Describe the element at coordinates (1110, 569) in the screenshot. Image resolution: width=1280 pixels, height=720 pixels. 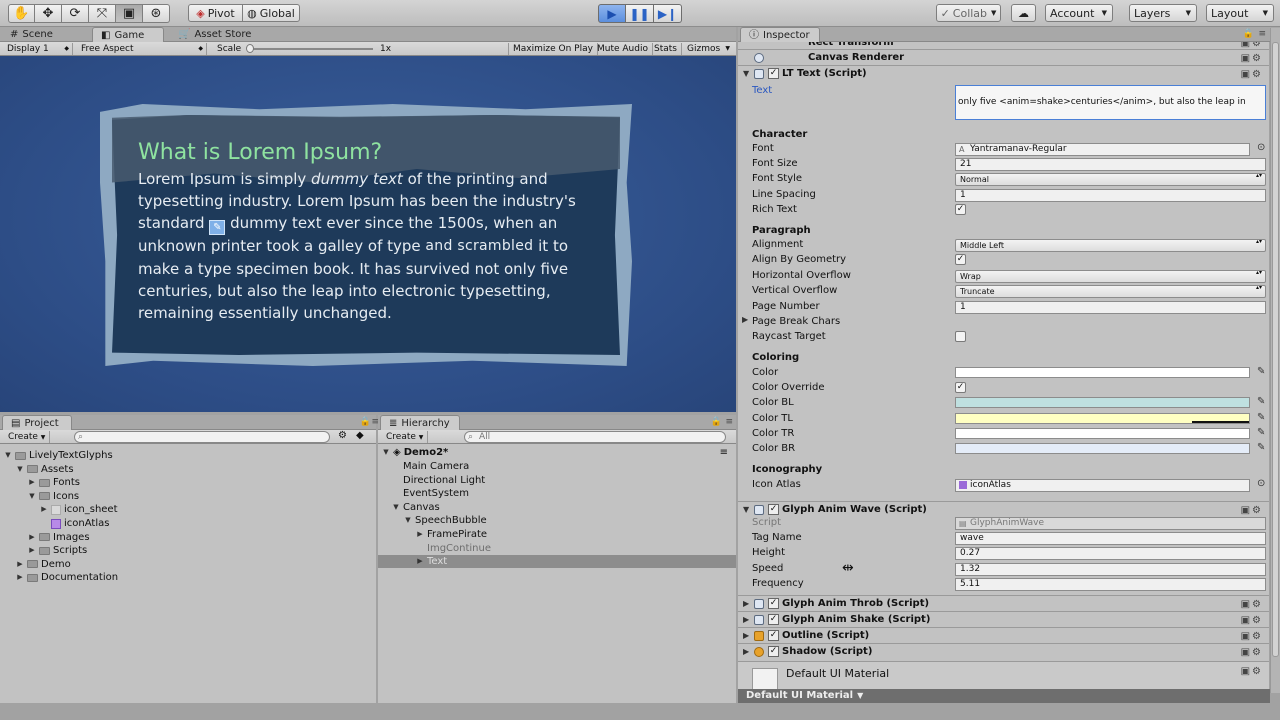
I see `speed-field: 1.32` at that location.